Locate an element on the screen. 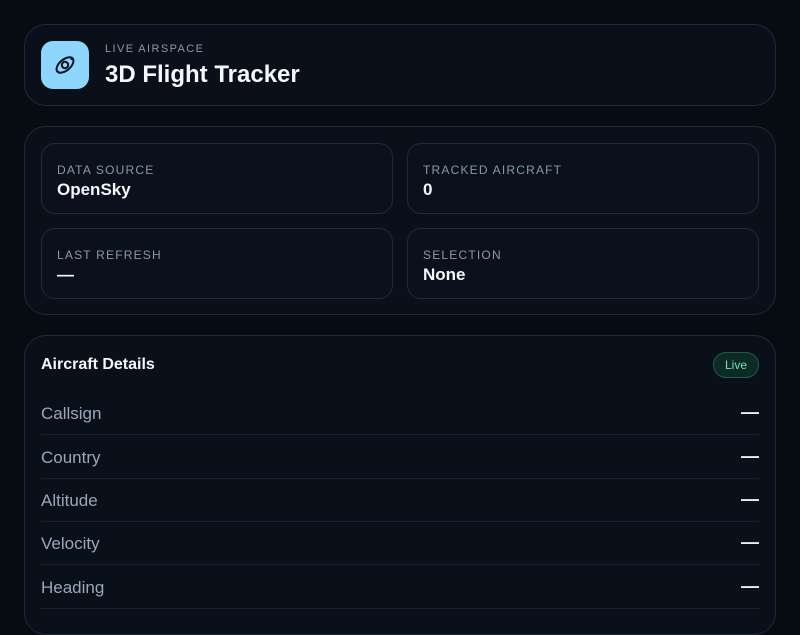  detail-label: Velocity is located at coordinates (70, 543).